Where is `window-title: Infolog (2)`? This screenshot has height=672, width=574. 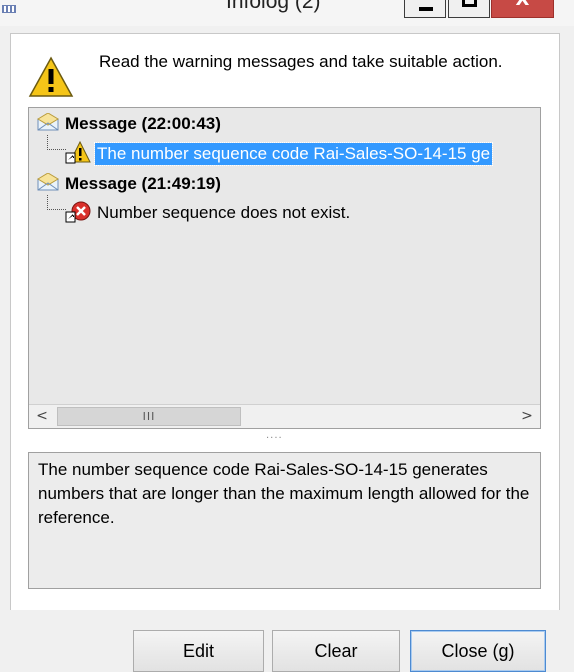
window-title: Infolog (2) is located at coordinates (273, 6).